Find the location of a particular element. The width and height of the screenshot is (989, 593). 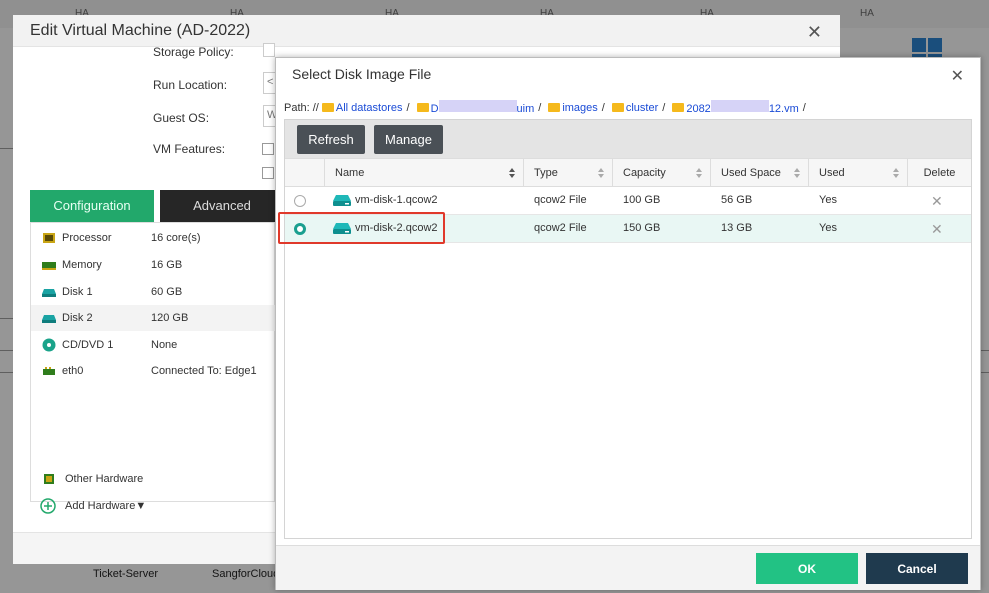

hardware-name: Disk 1 is located at coordinates (77, 292).